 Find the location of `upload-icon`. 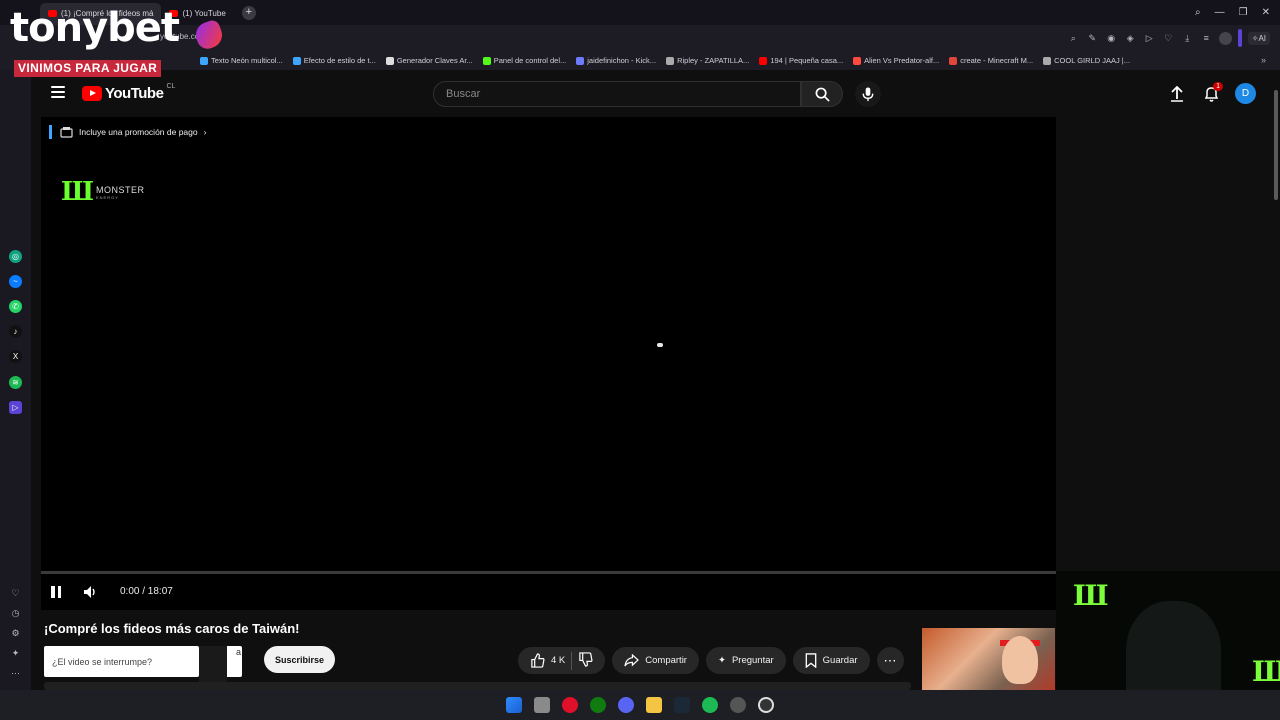

upload-icon is located at coordinates (1177, 93).